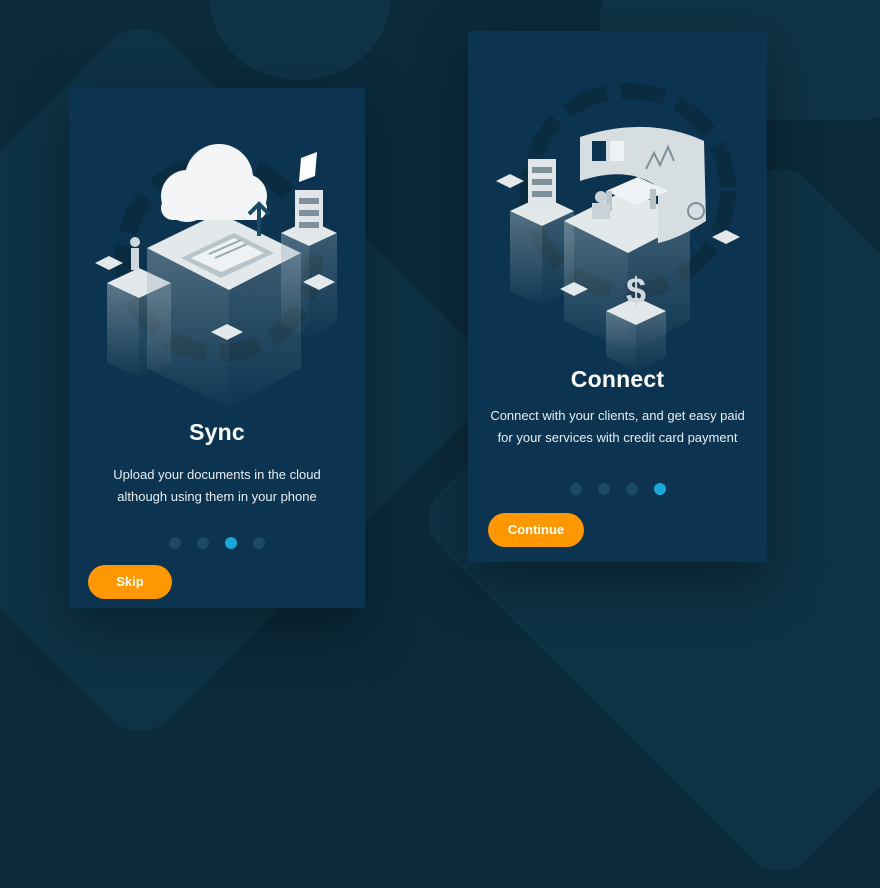  I want to click on background-shape, so click(300, 40).